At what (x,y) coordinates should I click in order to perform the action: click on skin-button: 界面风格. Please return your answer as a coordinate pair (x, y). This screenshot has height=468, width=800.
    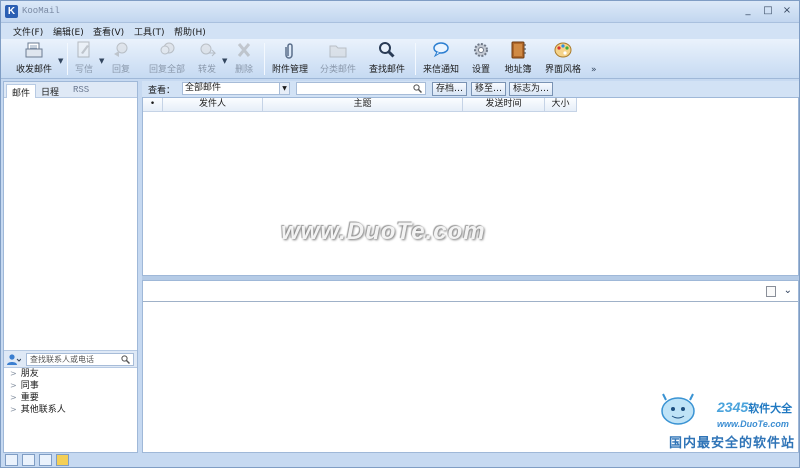
    Looking at the image, I should click on (563, 59).